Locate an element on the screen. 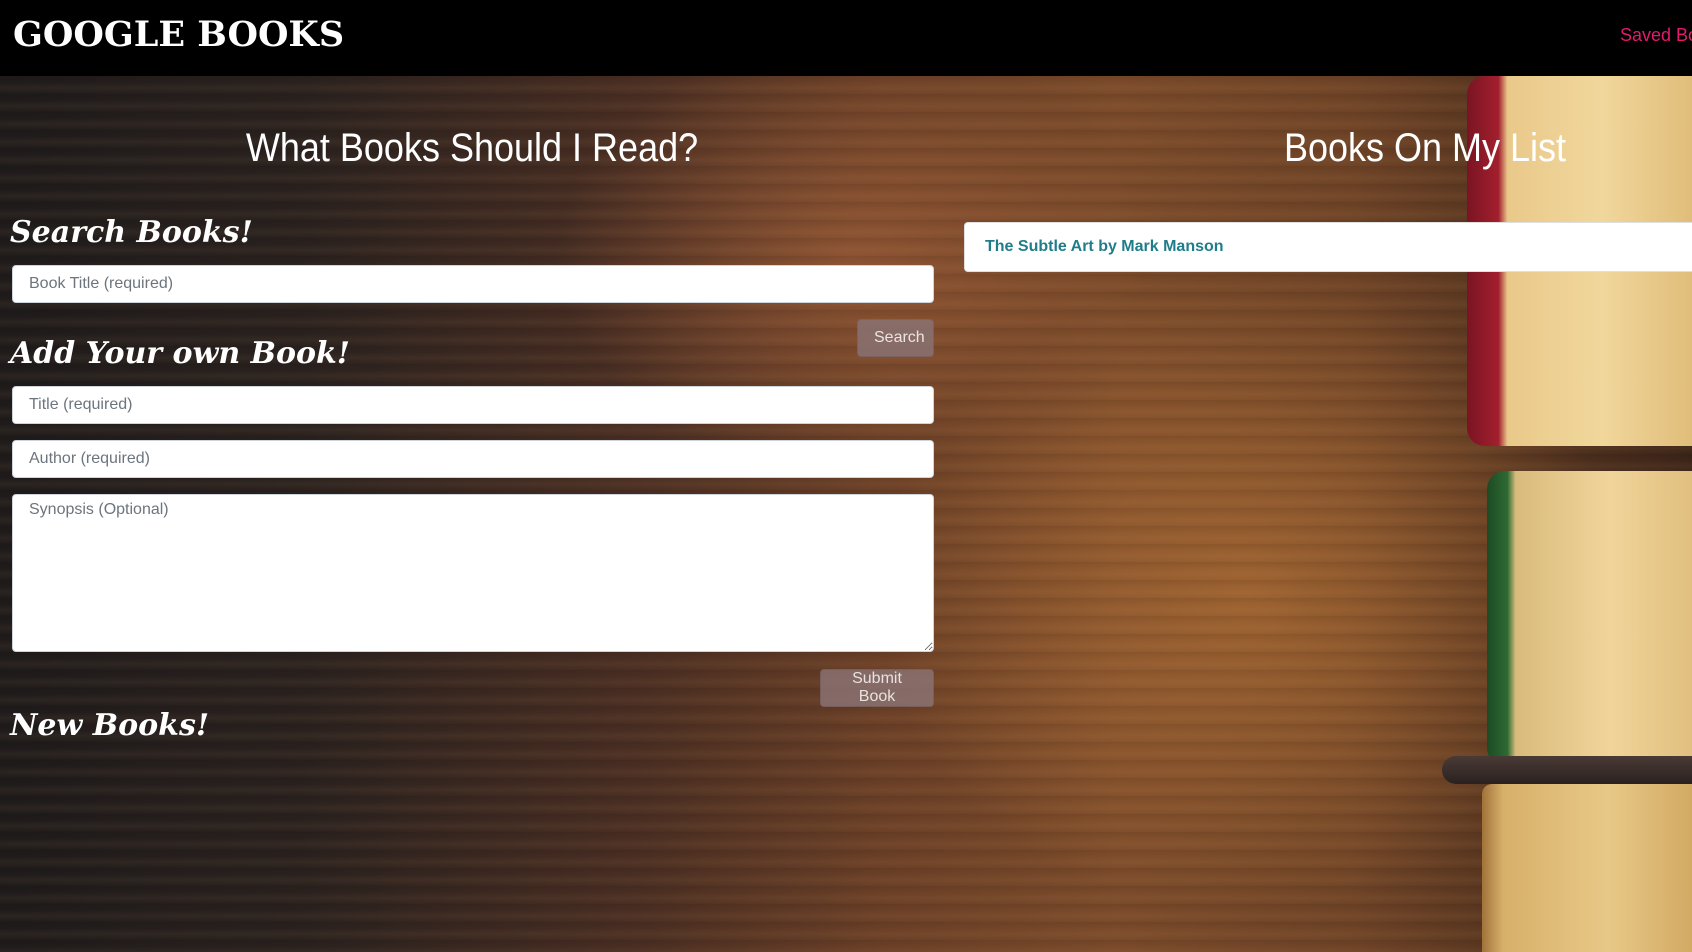 This screenshot has height=952, width=1692. saved-book-link: The Subtle Art by Mark Manson is located at coordinates (1104, 246).